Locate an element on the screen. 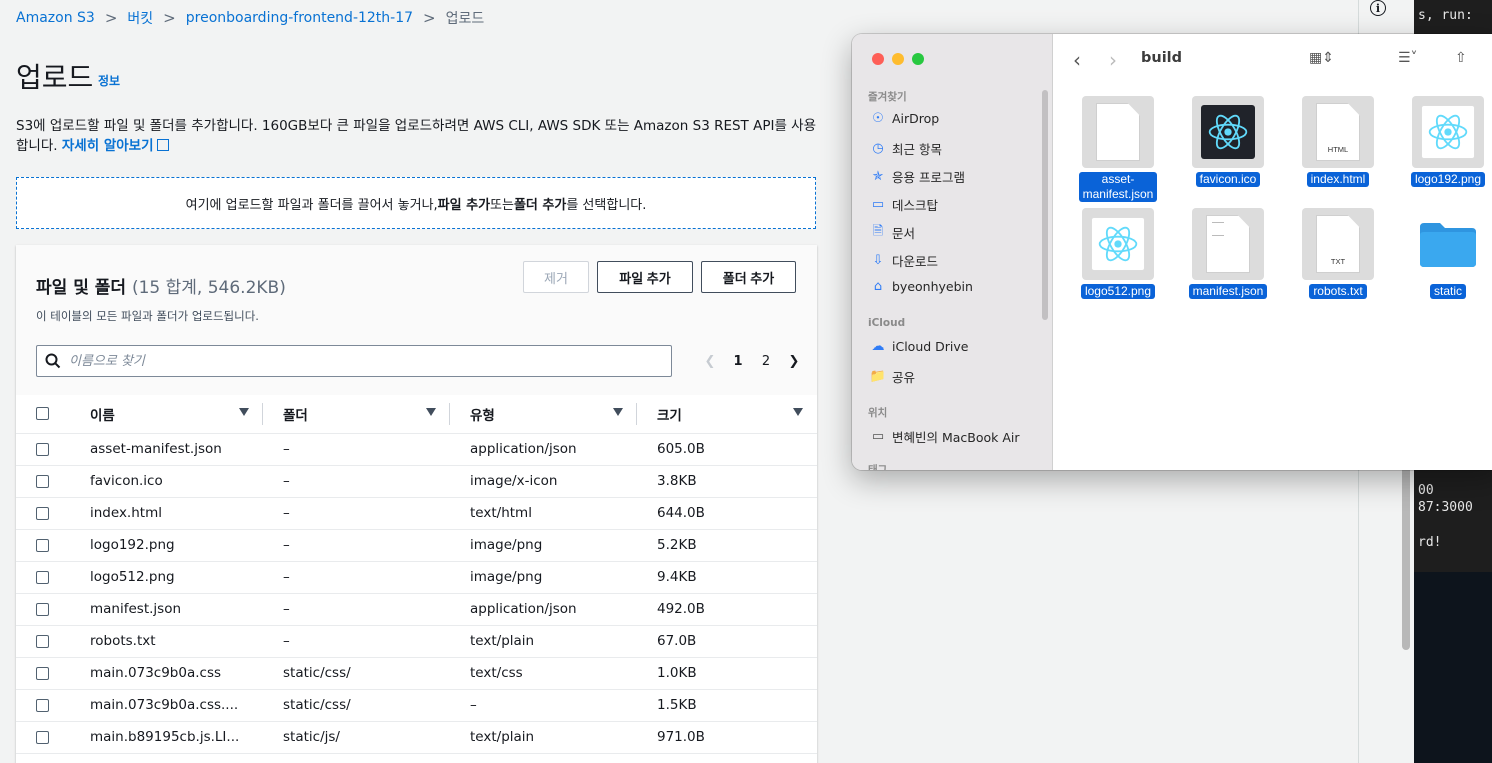 The width and height of the screenshot is (1492, 763). favorites-heading: 즐겨찾기 is located at coordinates (887, 97).